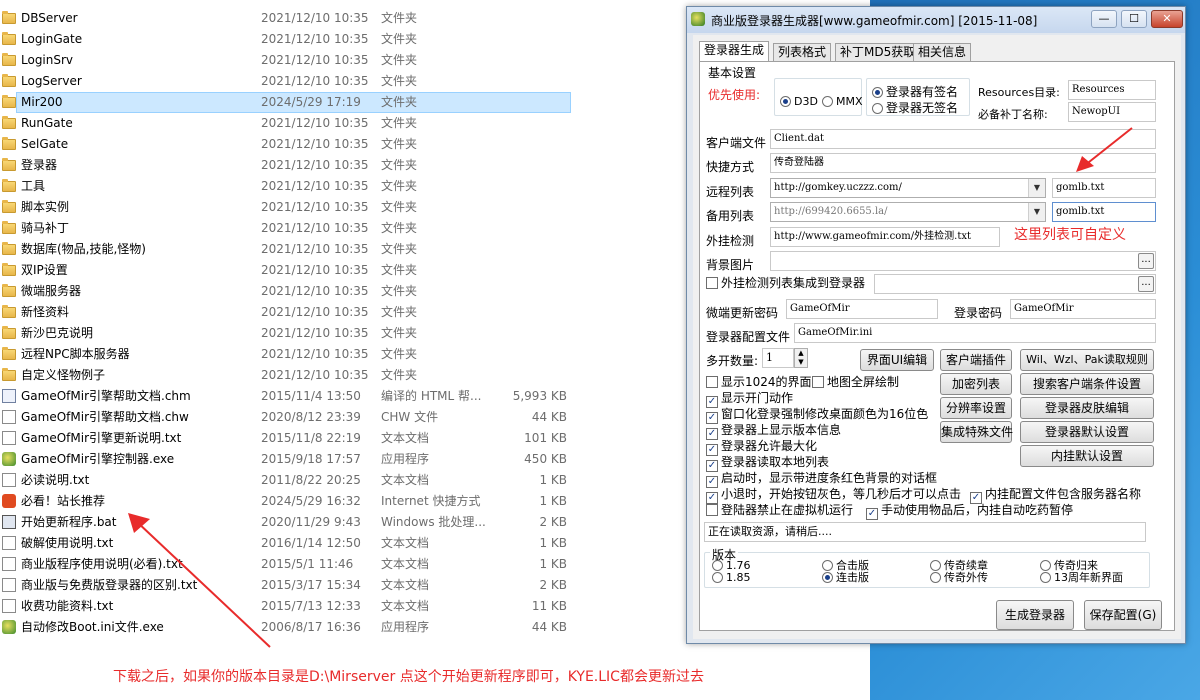  What do you see at coordinates (963, 261) in the screenshot?
I see `bg-image-input` at bounding box center [963, 261].